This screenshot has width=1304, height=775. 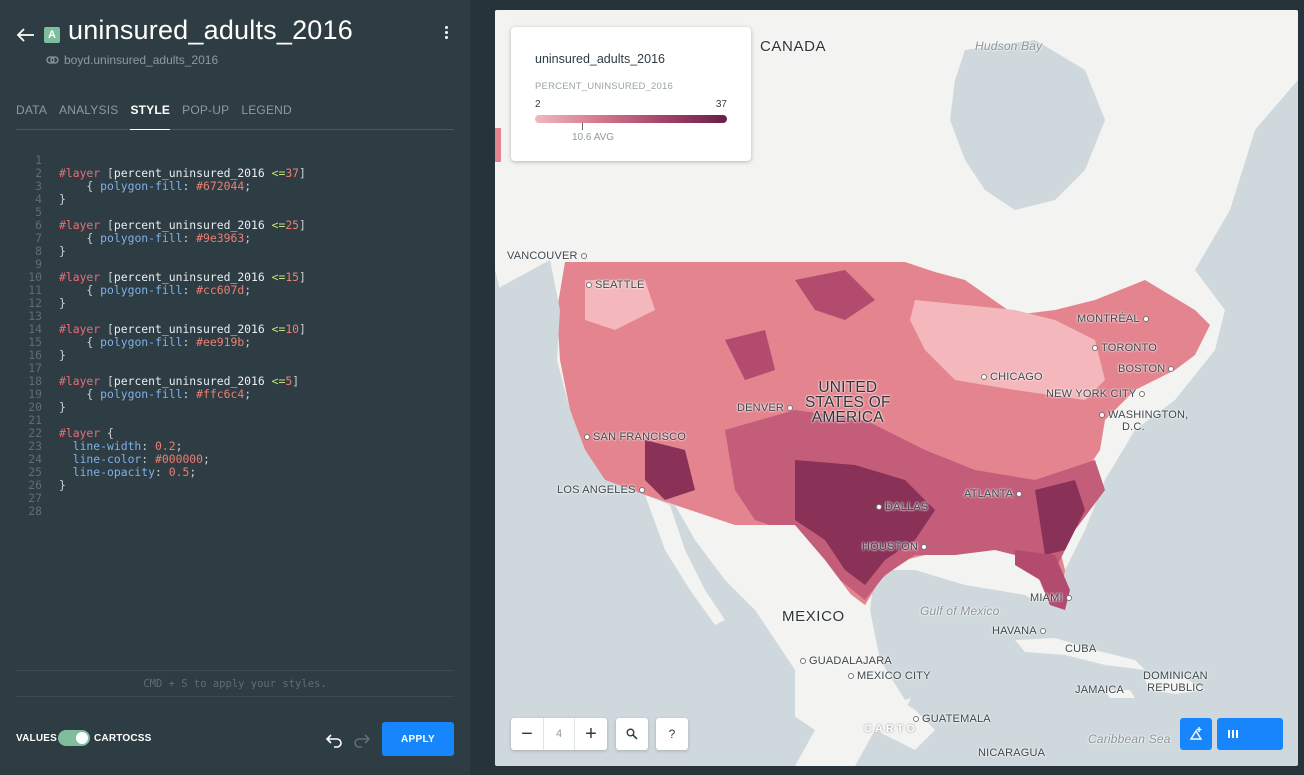 I want to click on code-line: 4}, so click(x=241, y=199).